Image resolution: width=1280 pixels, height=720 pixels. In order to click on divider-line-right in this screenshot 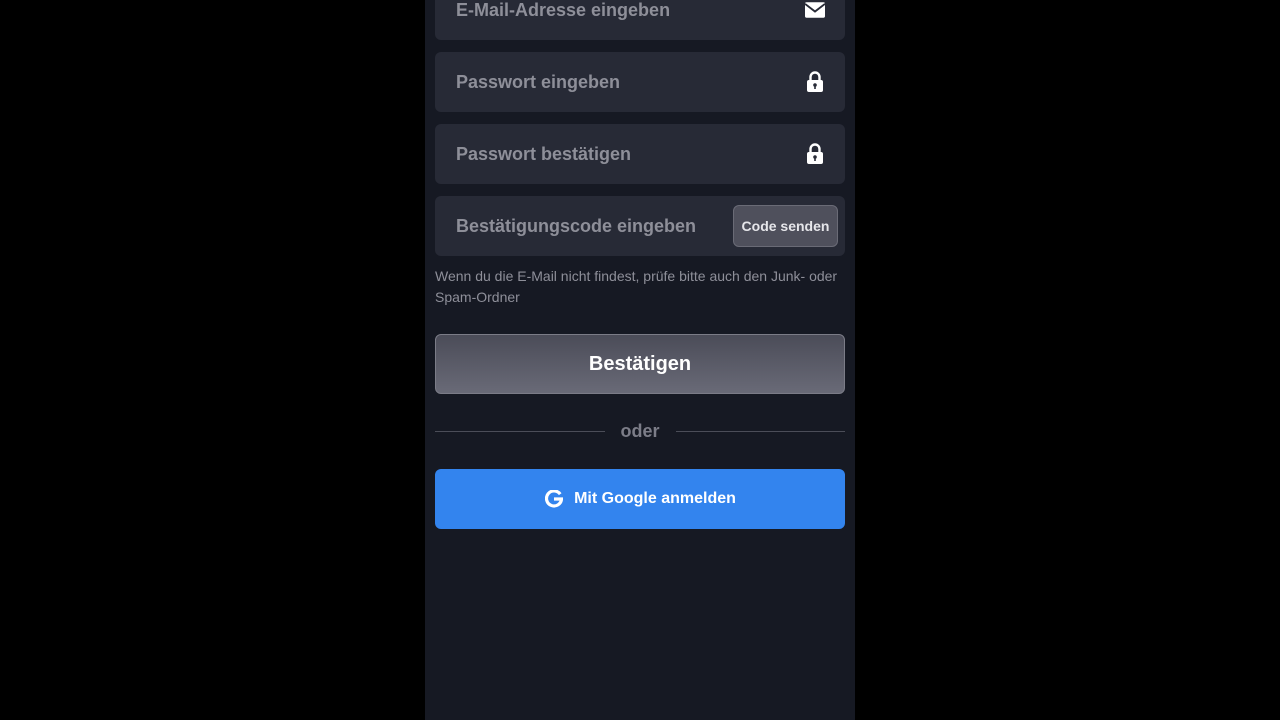, I will do `click(760, 431)`.